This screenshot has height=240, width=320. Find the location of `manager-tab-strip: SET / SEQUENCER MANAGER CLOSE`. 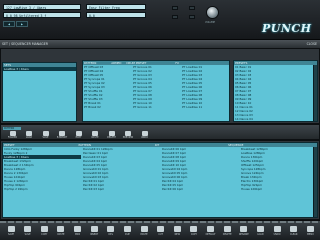

manager-tab-strip: SET / SEQUENCER MANAGER CLOSE is located at coordinates (160, 44).